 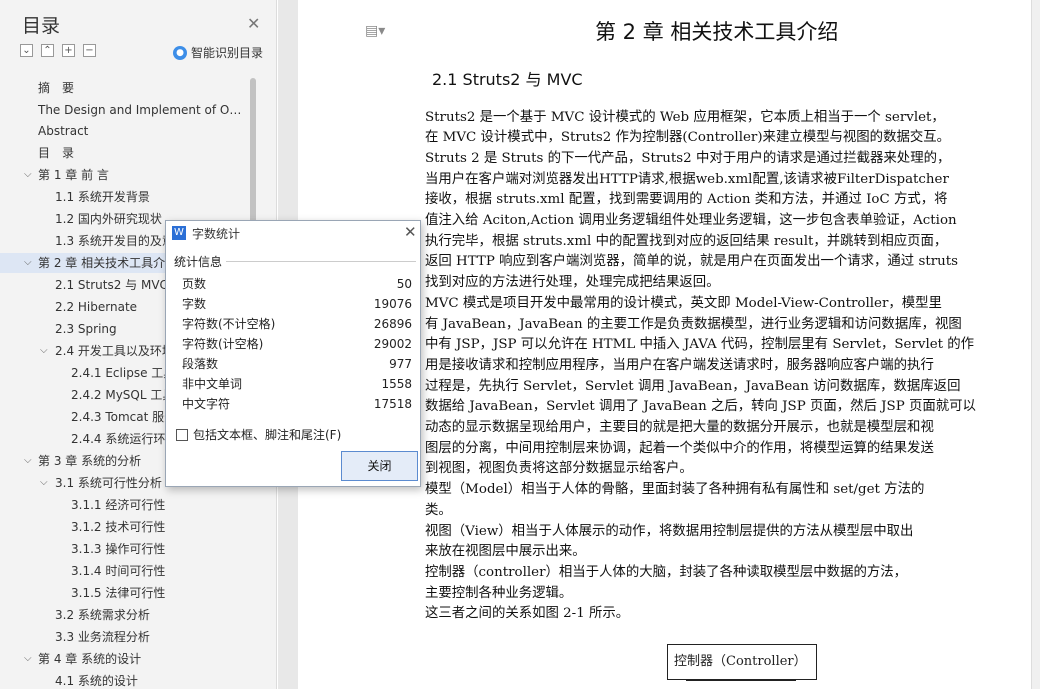 I want to click on stat-value: 977, so click(x=400, y=364).